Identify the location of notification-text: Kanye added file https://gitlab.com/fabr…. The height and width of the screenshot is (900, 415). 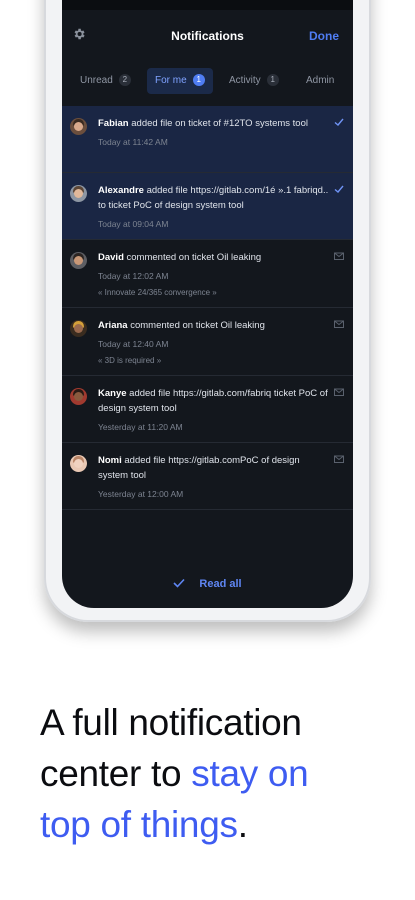
(214, 409).